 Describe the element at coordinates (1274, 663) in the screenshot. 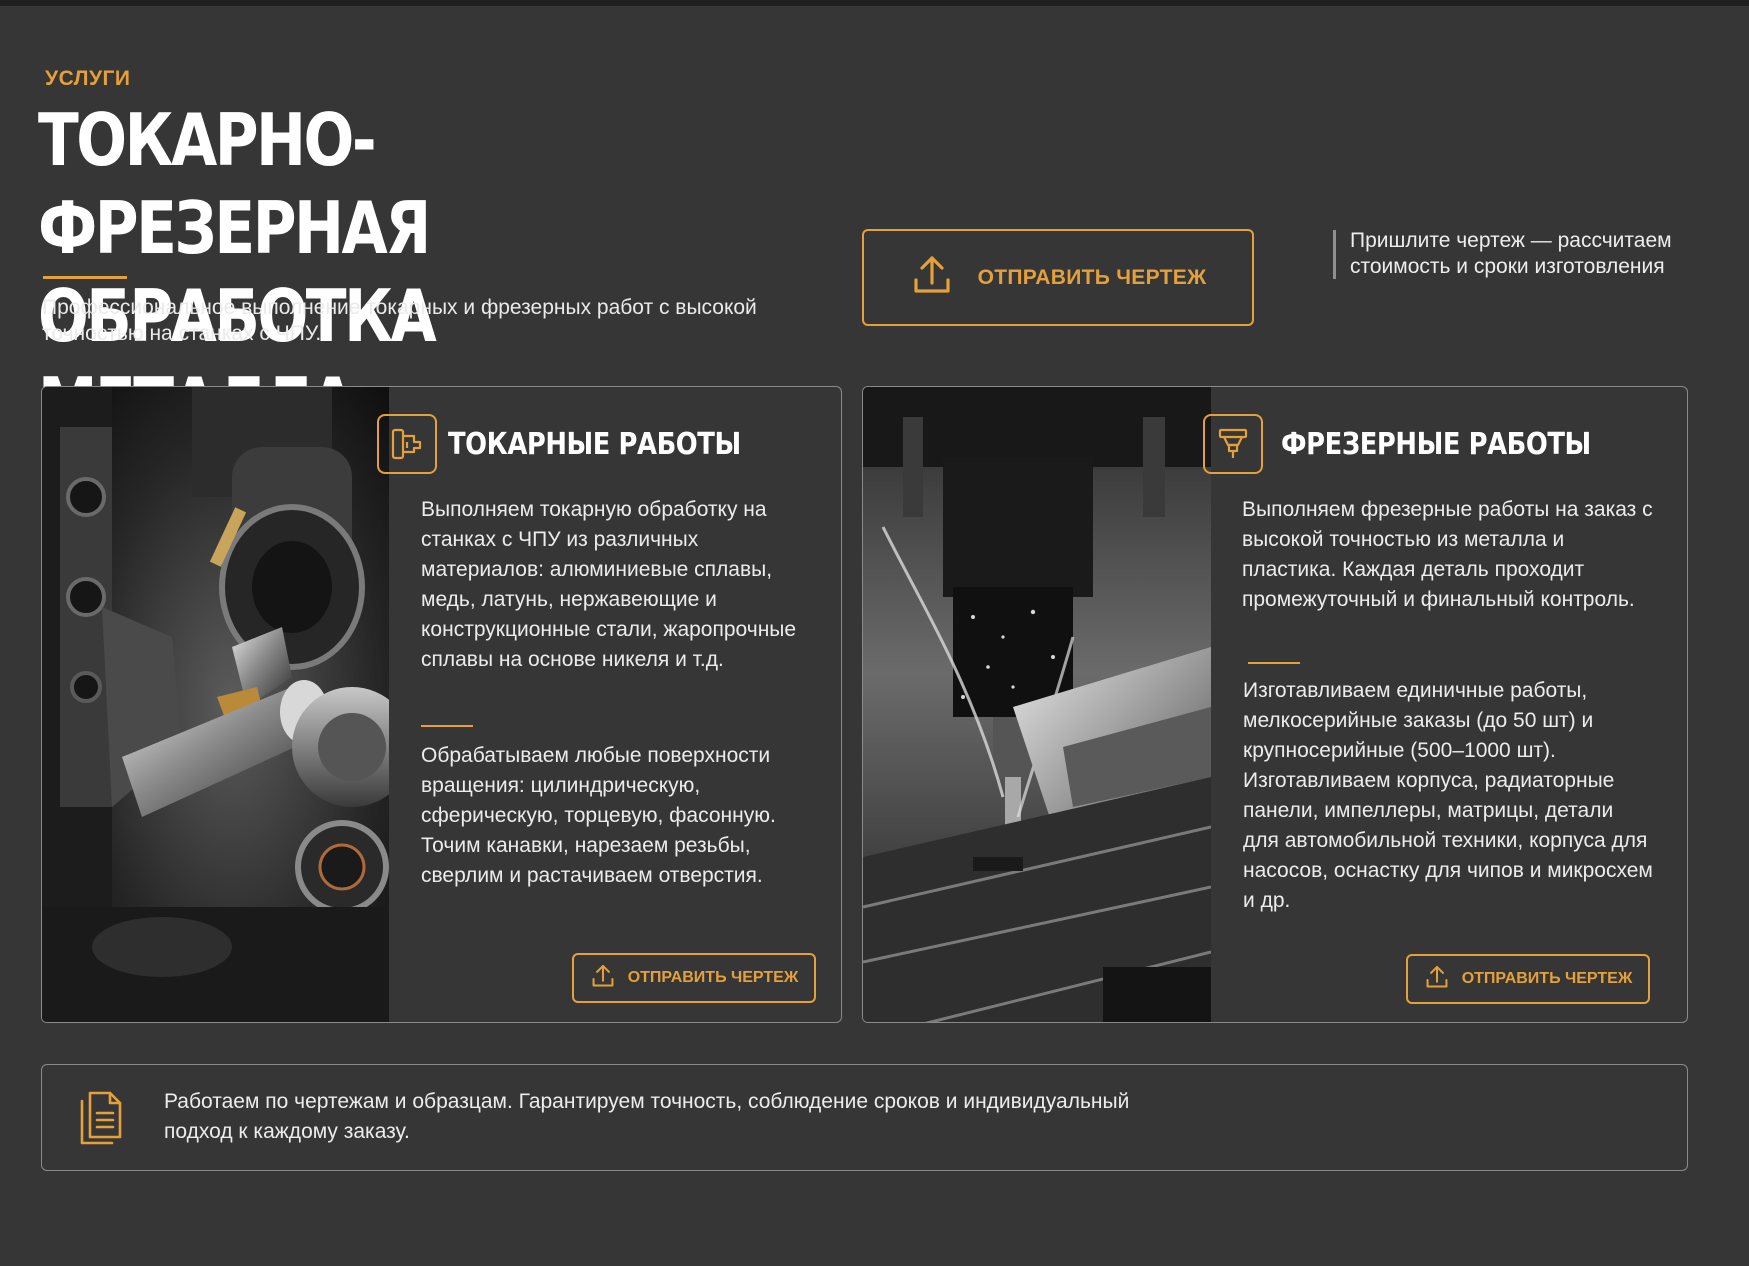

I see `milling-card-divider` at that location.